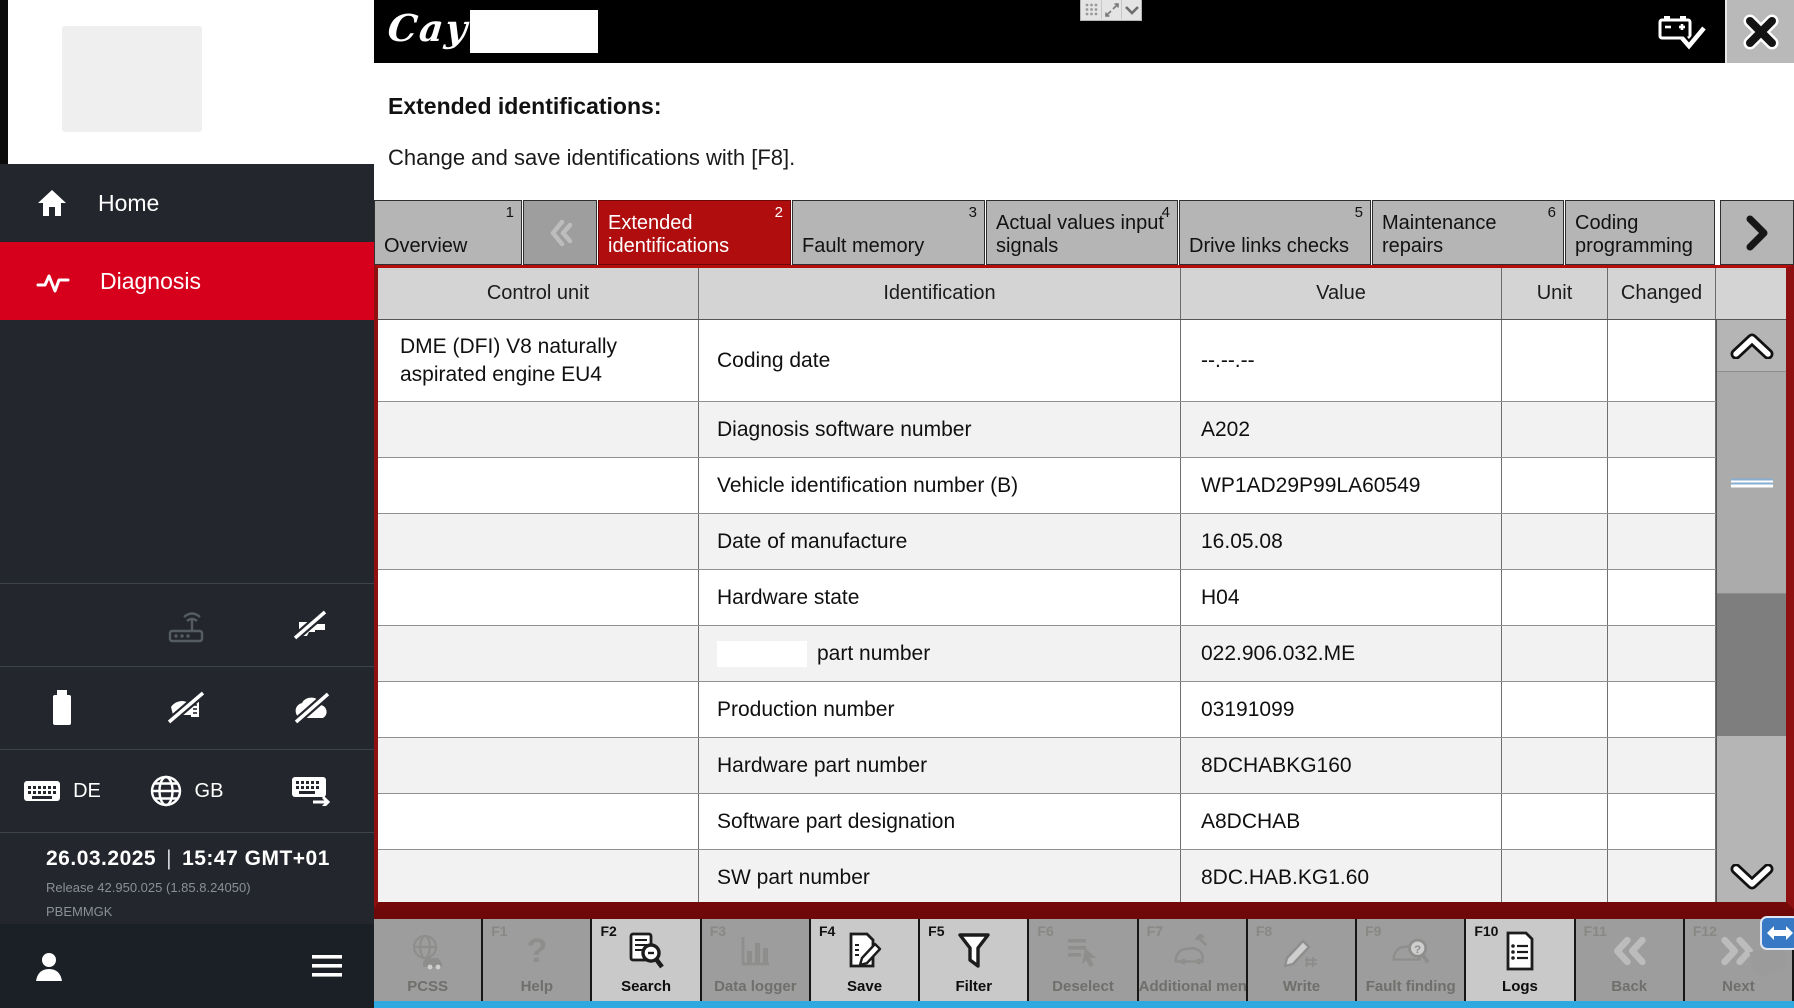 The image size is (1794, 1008). I want to click on fn-key-label: F11, so click(1595, 931).